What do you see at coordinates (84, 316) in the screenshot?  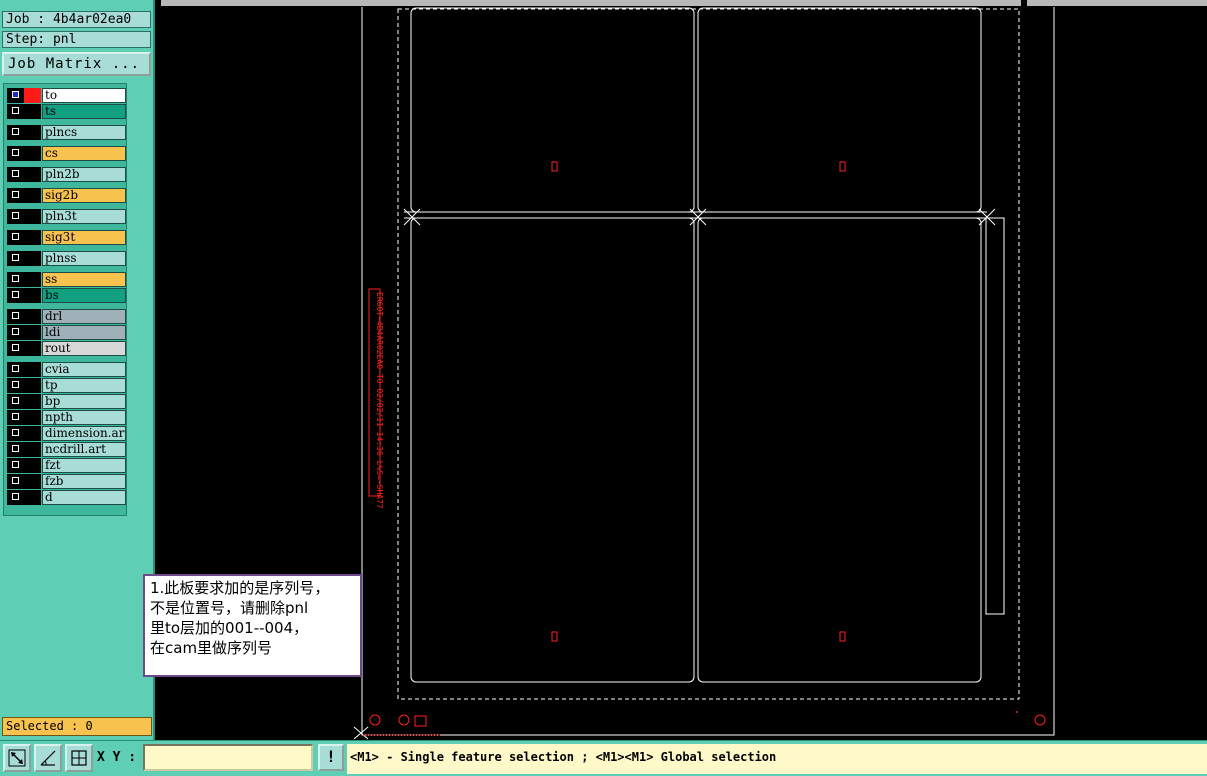 I see `layer-name: drl` at bounding box center [84, 316].